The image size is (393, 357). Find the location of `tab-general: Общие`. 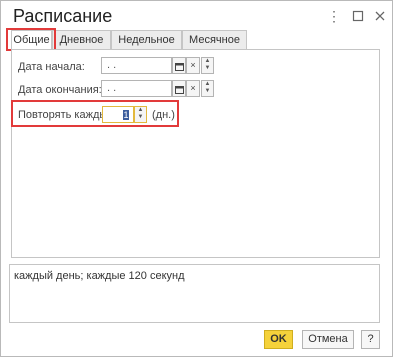

tab-general: Общие is located at coordinates (31, 40).